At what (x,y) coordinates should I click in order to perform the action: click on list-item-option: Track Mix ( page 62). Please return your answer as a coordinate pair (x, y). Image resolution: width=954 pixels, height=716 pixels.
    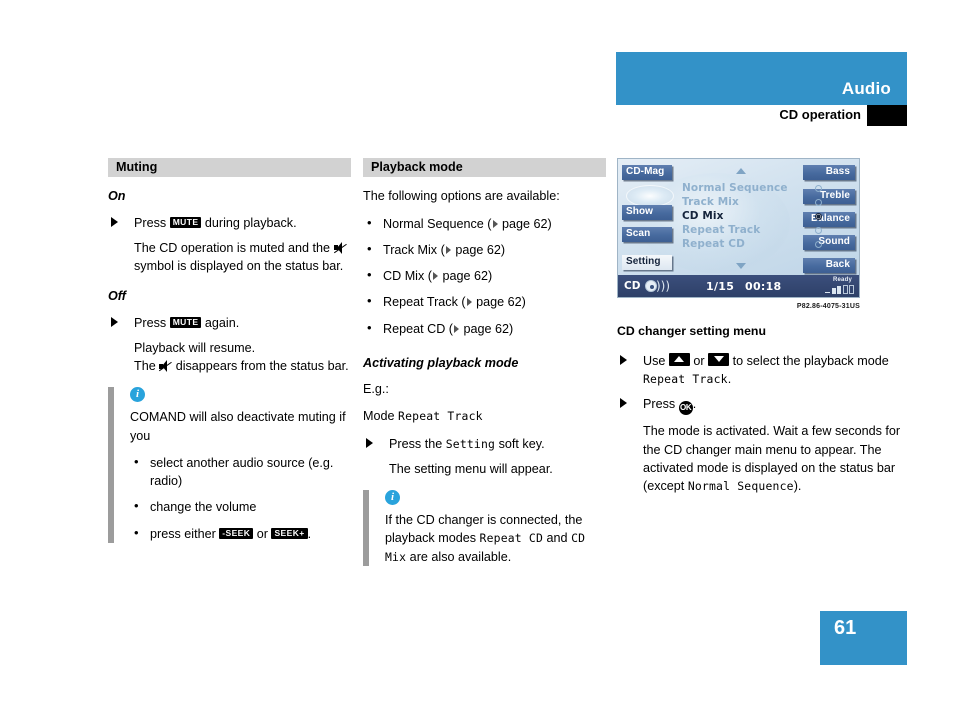
    Looking at the image, I should click on (484, 249).